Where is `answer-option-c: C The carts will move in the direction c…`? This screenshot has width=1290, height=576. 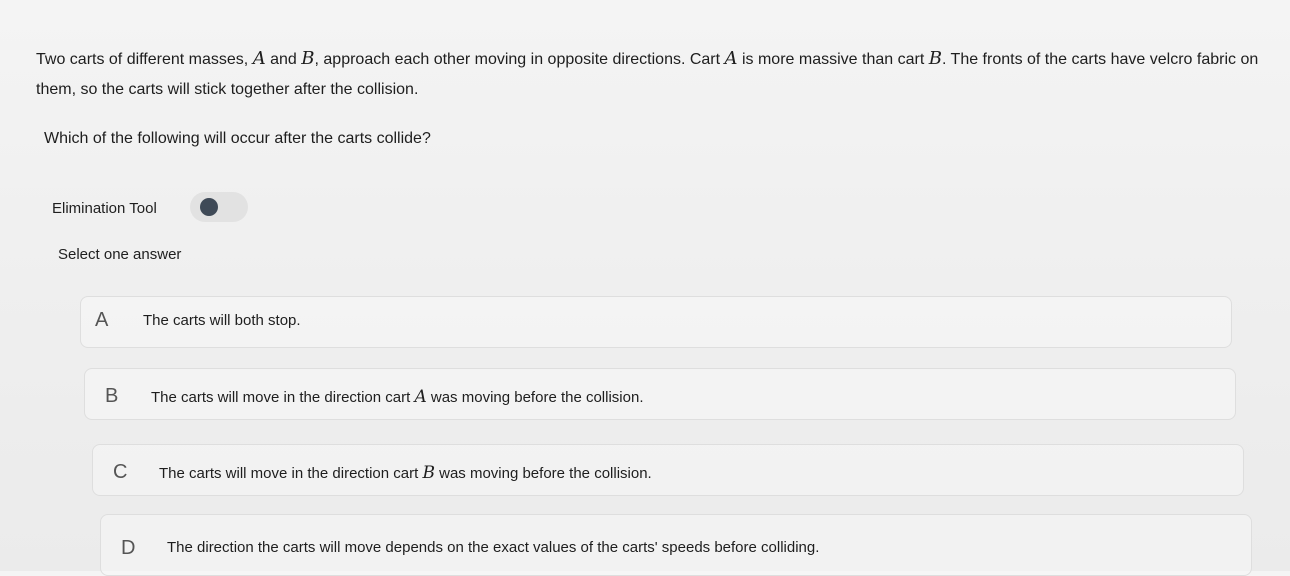 answer-option-c: C The carts will move in the direction c… is located at coordinates (668, 470).